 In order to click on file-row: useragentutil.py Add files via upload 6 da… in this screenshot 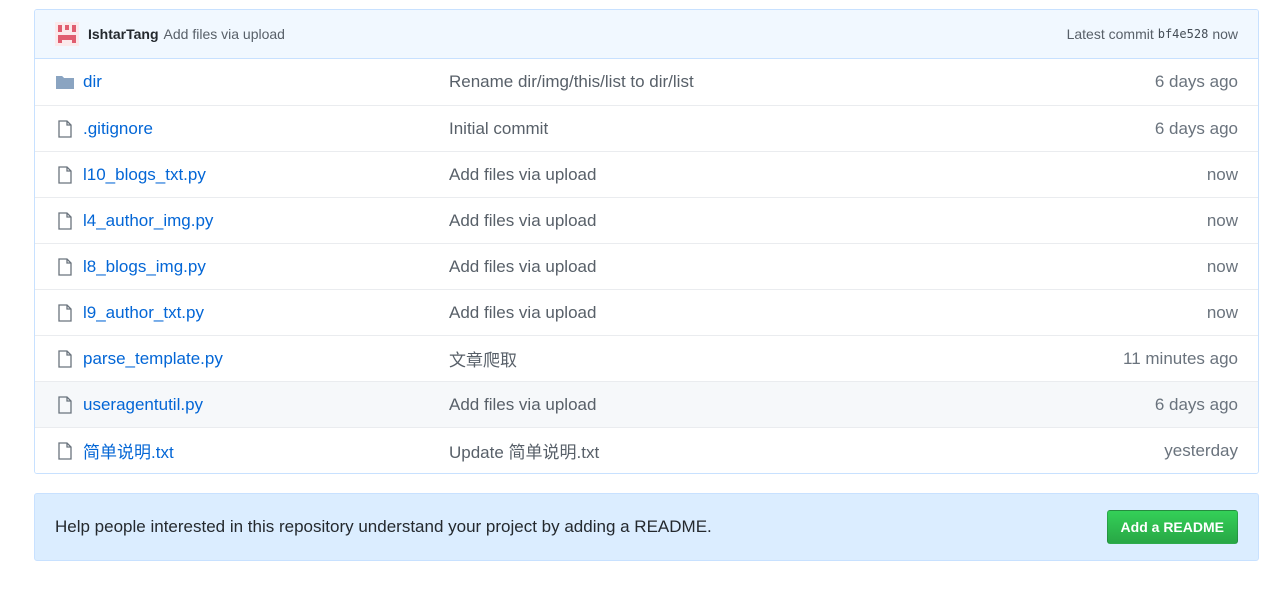, I will do `click(646, 404)`.